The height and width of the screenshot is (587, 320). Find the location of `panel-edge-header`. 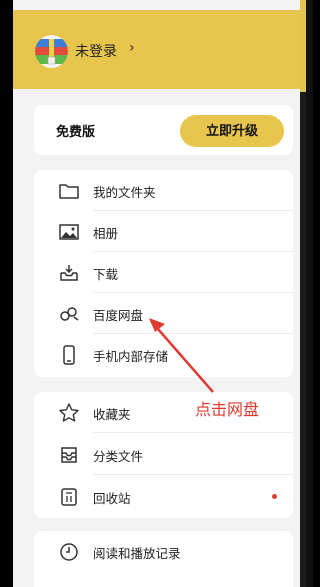

panel-edge-header is located at coordinates (303, 46).